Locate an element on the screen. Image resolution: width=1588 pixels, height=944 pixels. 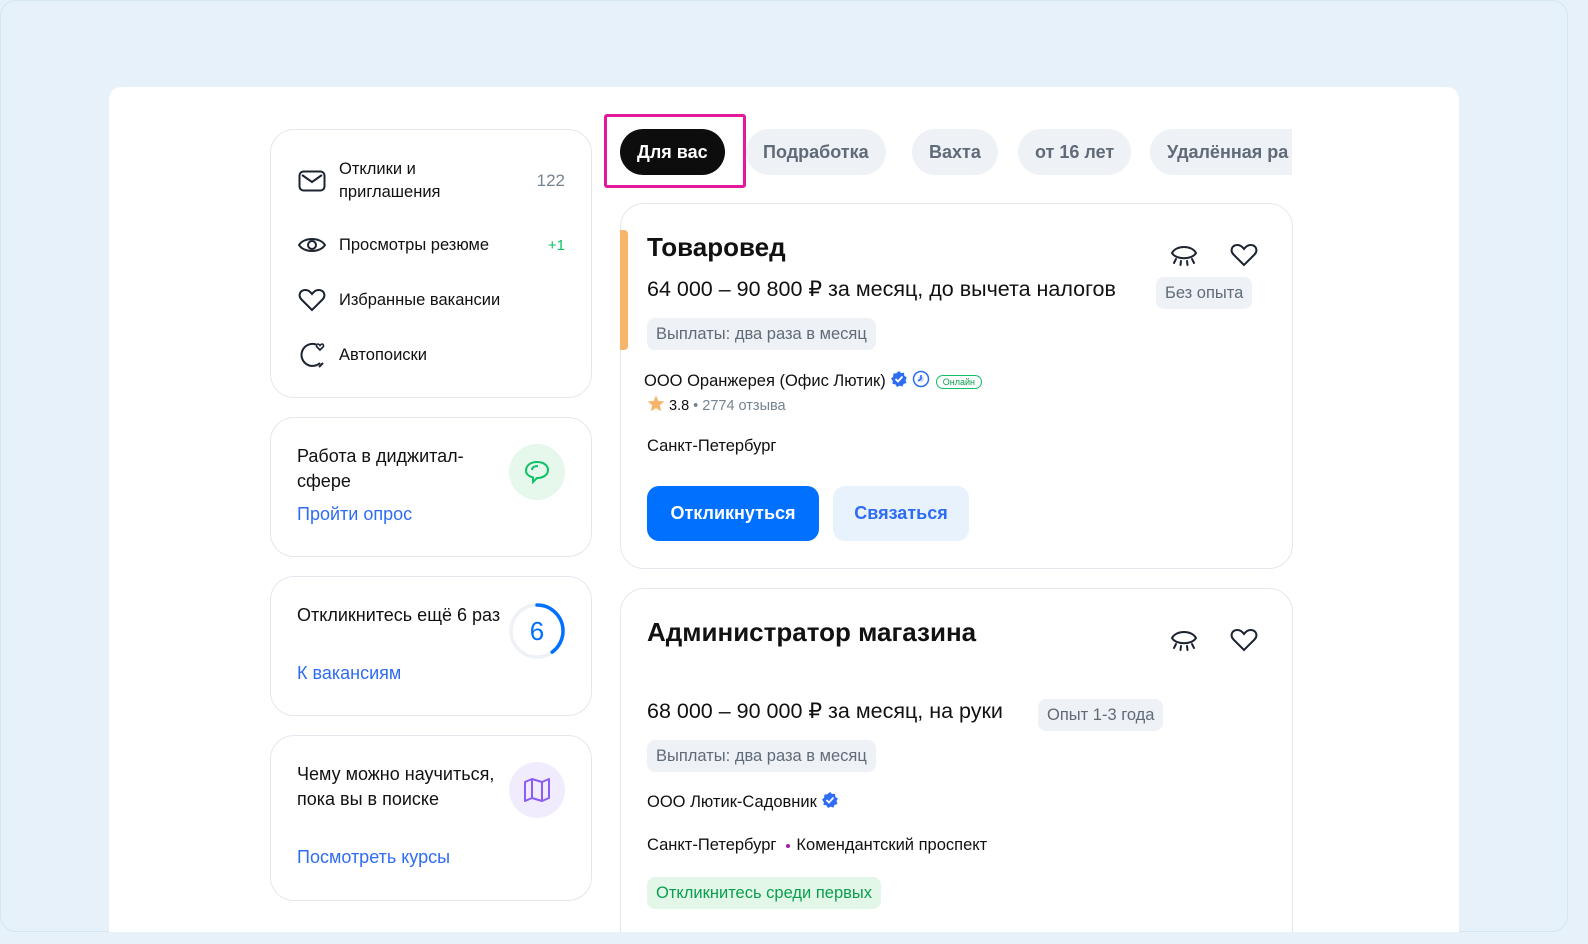
autosearch-icon is located at coordinates (312, 355).